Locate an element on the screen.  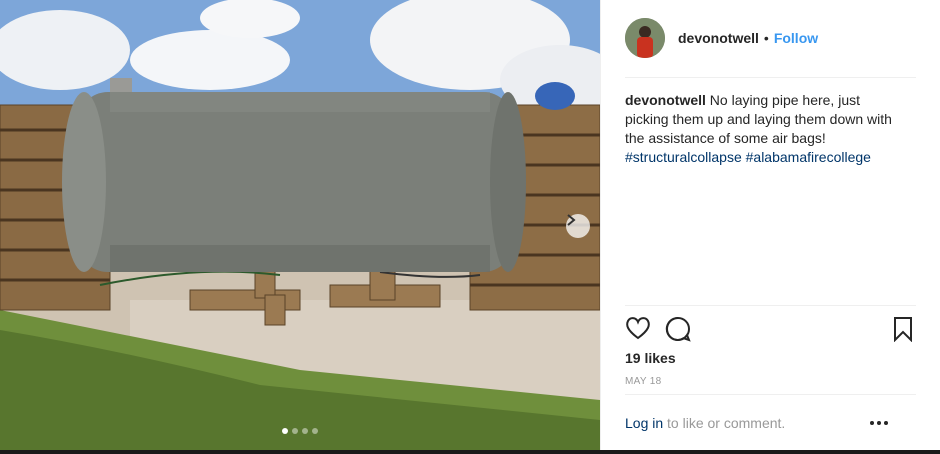
post-header: devonotwell • Follow is located at coordinates (770, 38).